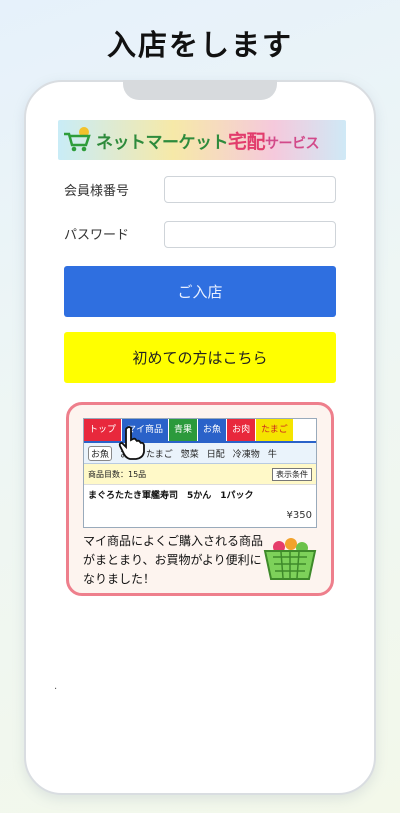 The width and height of the screenshot is (400, 813). What do you see at coordinates (292, 474) in the screenshot?
I see `promo-condition-button: 表示条件` at bounding box center [292, 474].